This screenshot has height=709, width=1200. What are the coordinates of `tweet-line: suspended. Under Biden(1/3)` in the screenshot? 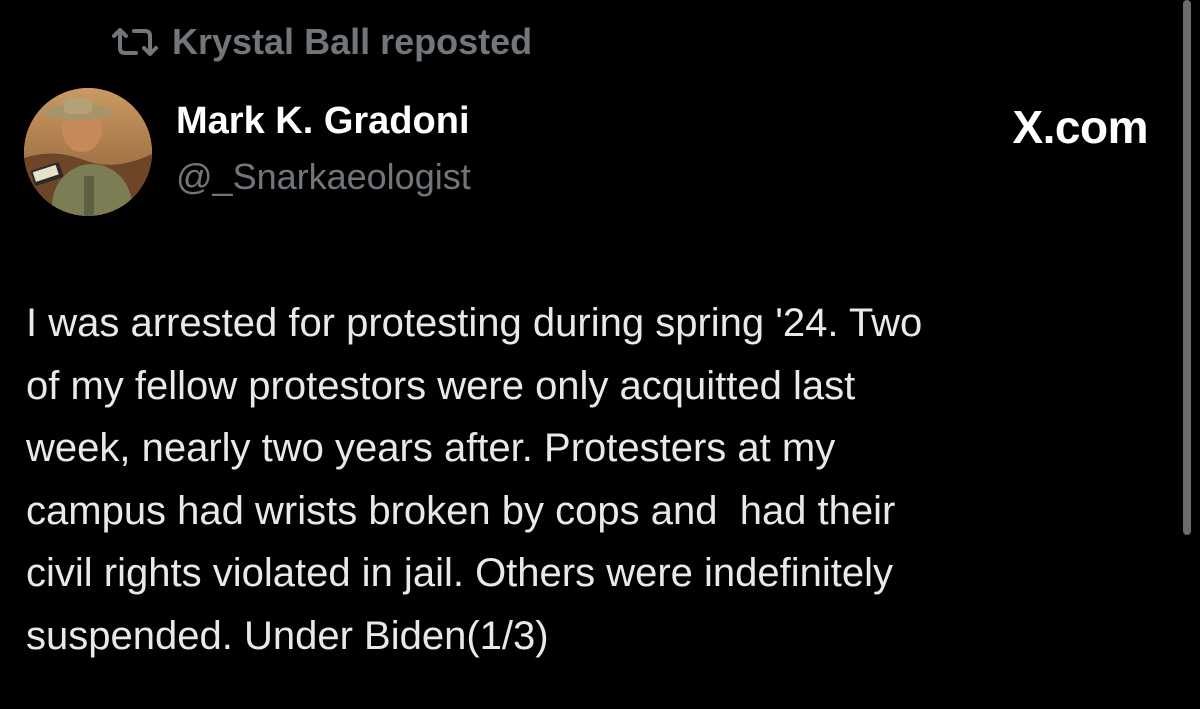 It's located at (287, 635).